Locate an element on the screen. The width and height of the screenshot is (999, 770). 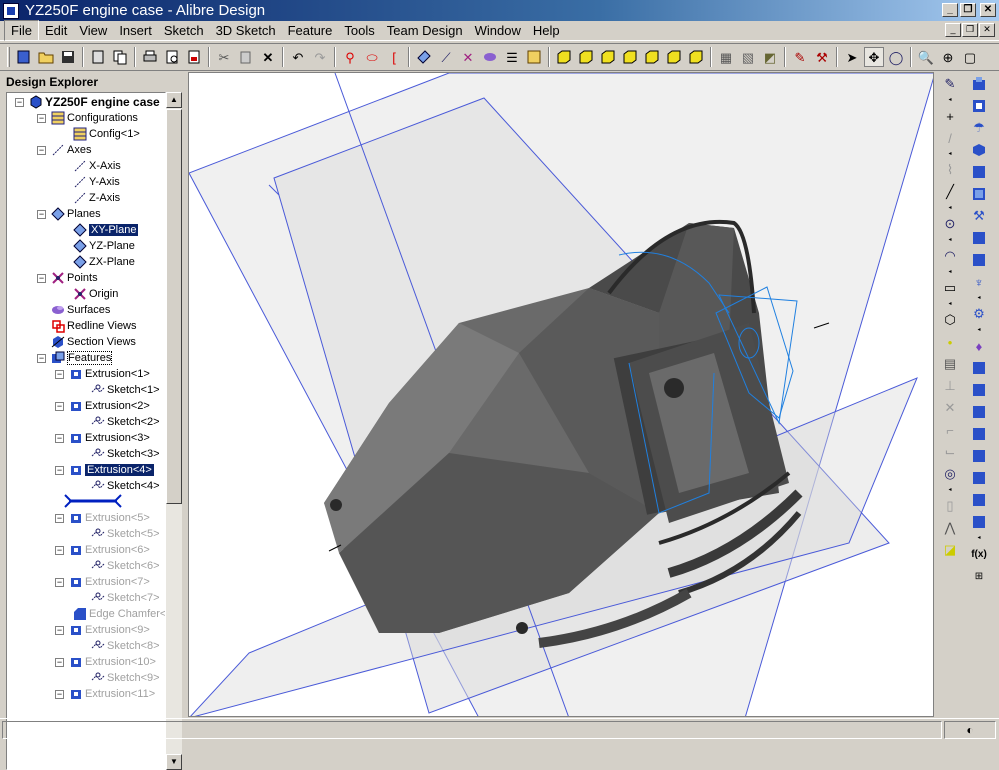
menu-feature: Feature is located at coordinates (310, 30).